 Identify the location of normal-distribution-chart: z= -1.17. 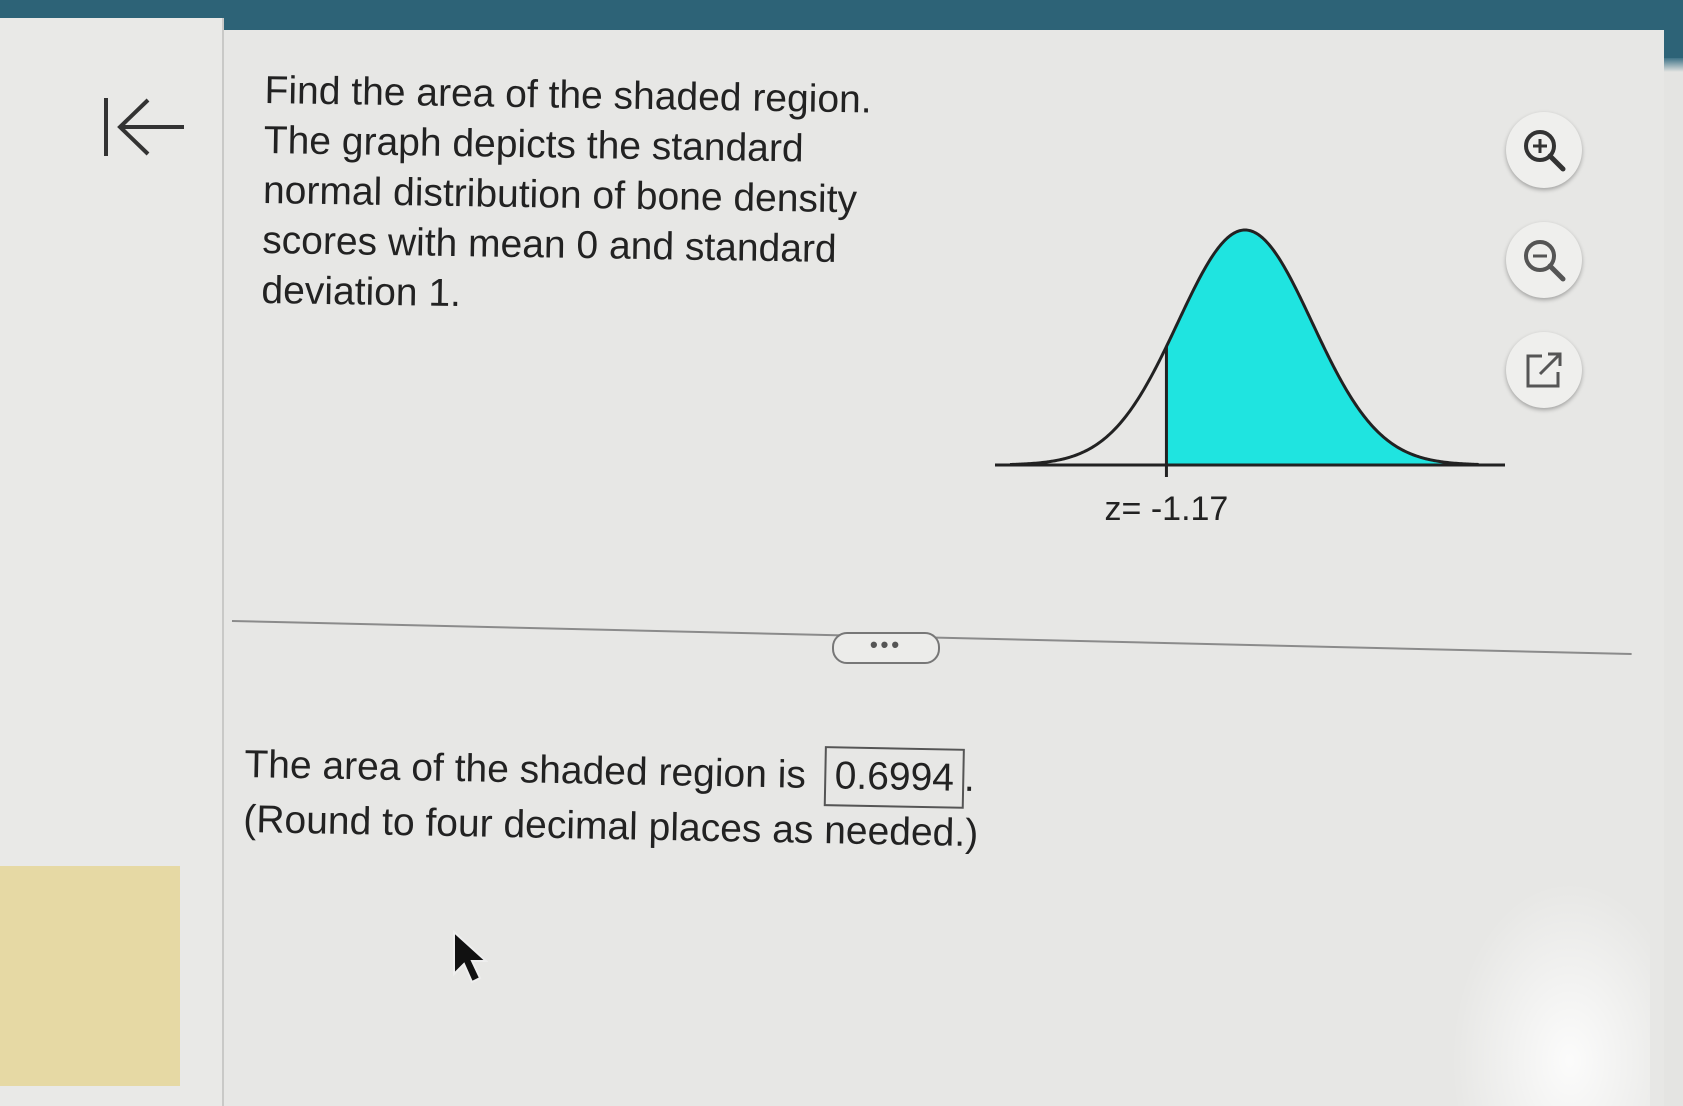
(1250, 378).